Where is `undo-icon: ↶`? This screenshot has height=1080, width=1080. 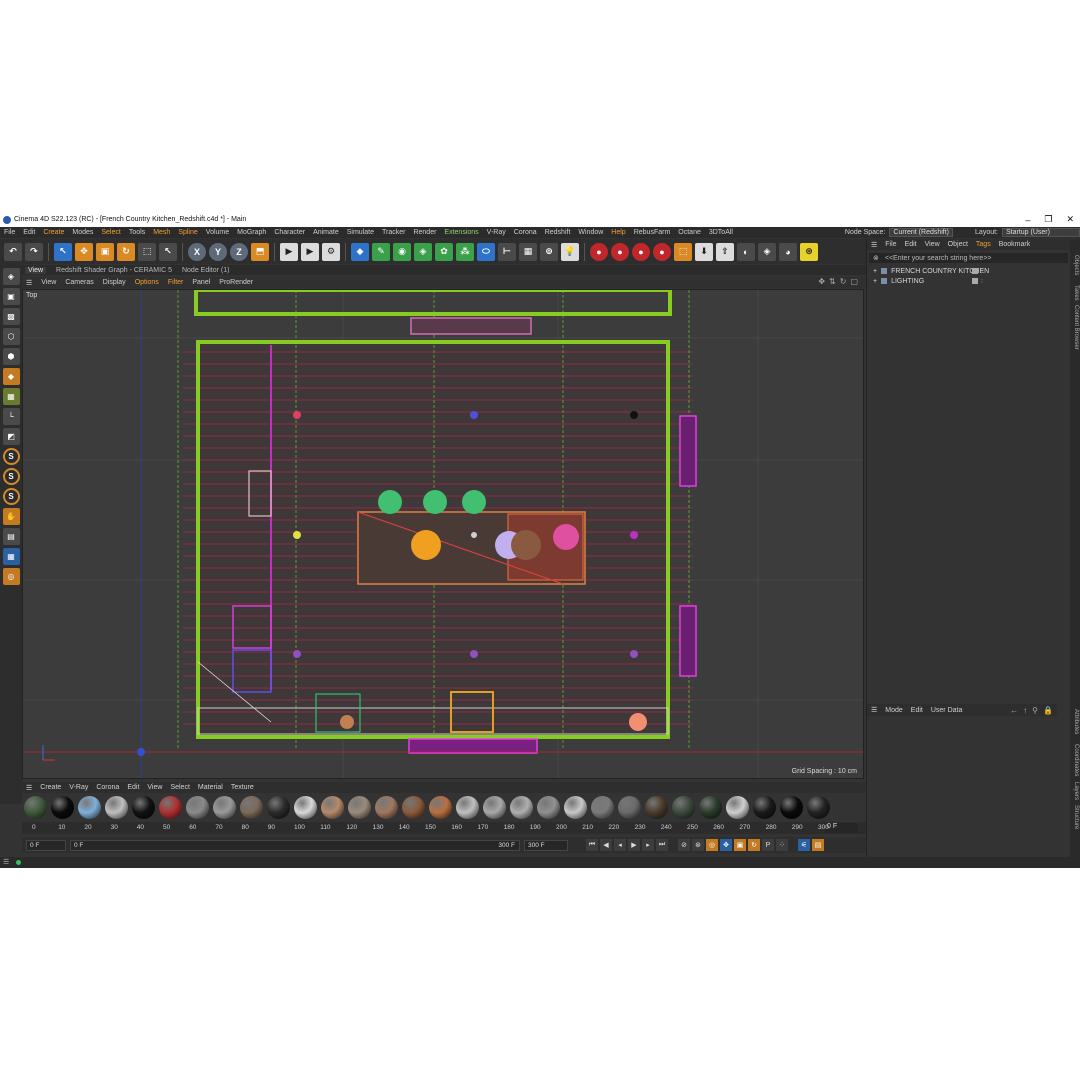
undo-icon: ↶ is located at coordinates (13, 251).